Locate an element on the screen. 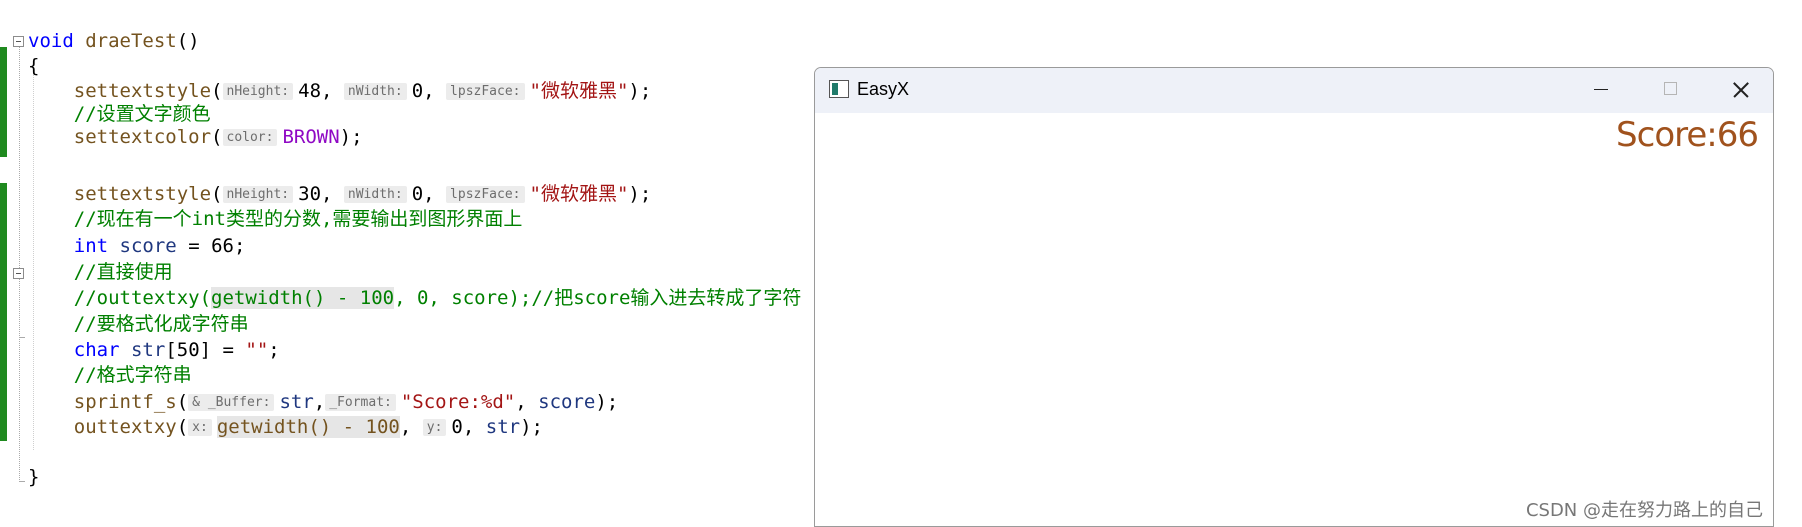  app-icon is located at coordinates (839, 89).